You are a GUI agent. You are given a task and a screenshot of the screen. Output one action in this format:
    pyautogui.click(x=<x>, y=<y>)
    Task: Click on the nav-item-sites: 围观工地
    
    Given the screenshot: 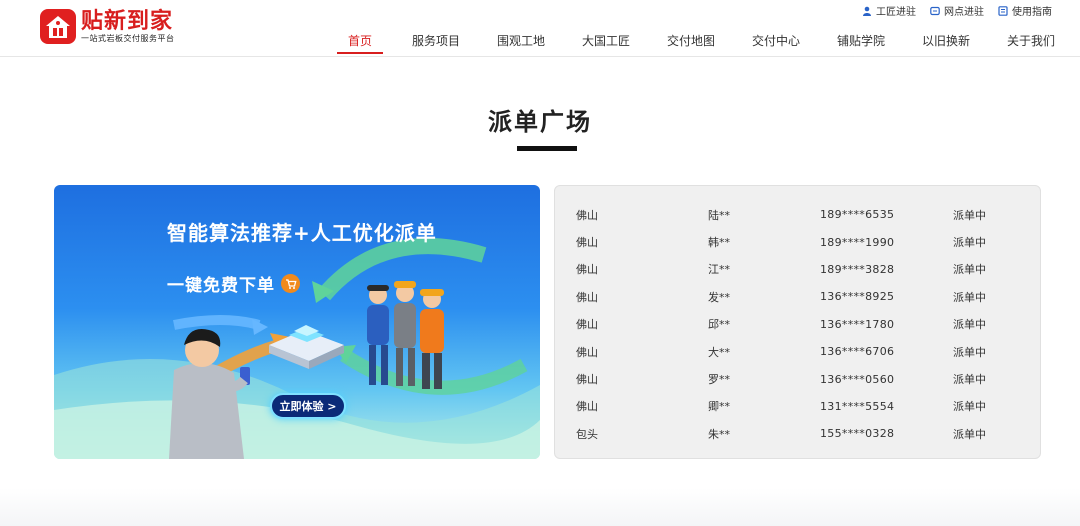 What is the action you would take?
    pyautogui.click(x=521, y=43)
    